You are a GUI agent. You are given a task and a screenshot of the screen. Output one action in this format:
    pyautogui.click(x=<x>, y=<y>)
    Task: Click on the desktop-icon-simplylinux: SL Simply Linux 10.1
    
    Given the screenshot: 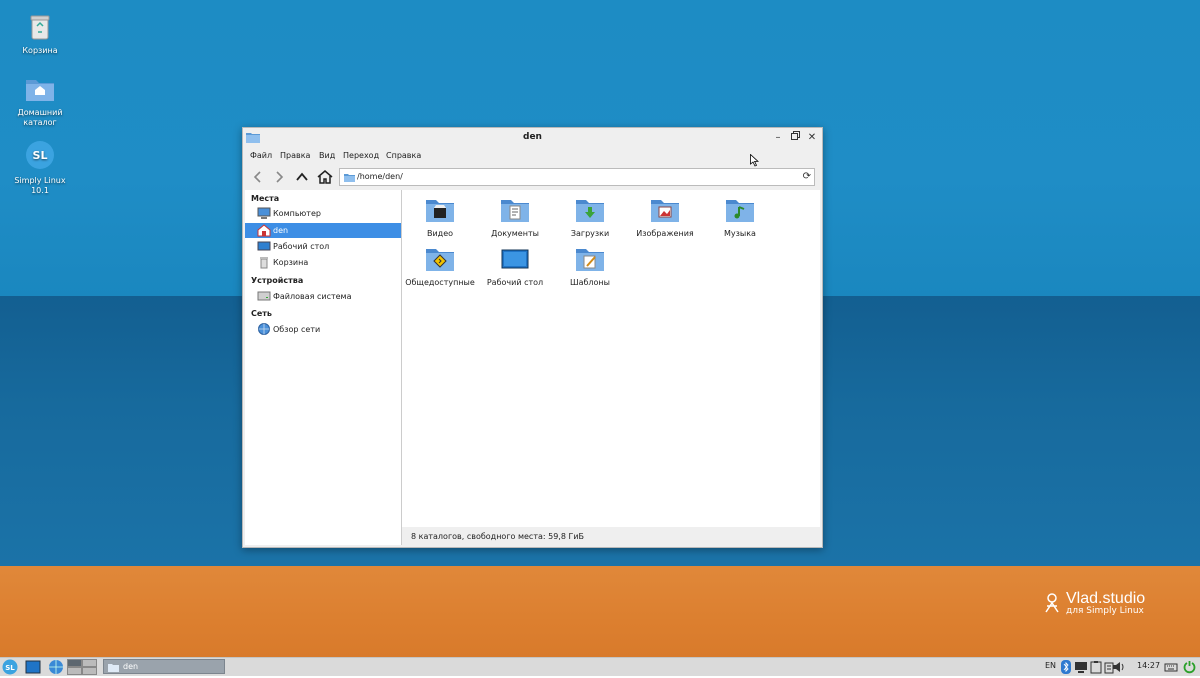 What is the action you would take?
    pyautogui.click(x=40, y=168)
    